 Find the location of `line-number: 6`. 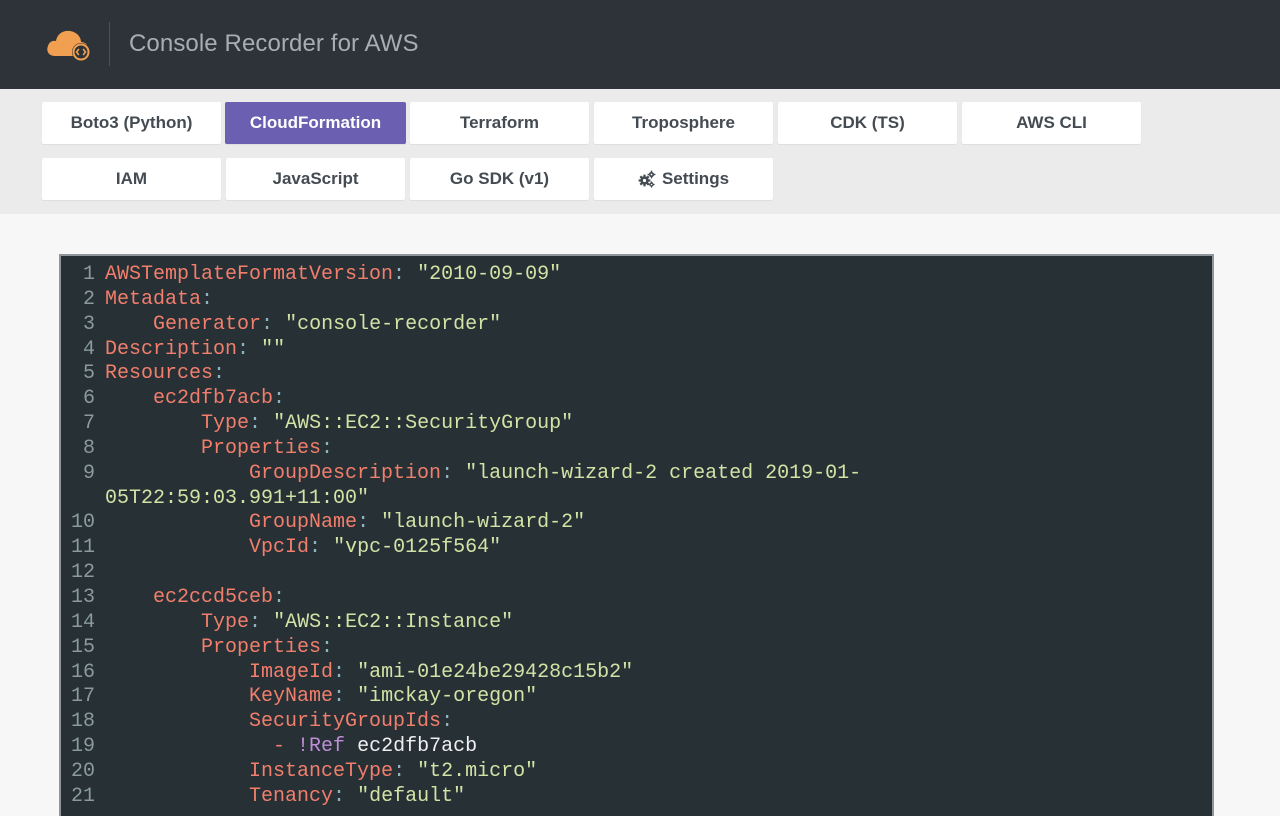

line-number: 6 is located at coordinates (88, 399).